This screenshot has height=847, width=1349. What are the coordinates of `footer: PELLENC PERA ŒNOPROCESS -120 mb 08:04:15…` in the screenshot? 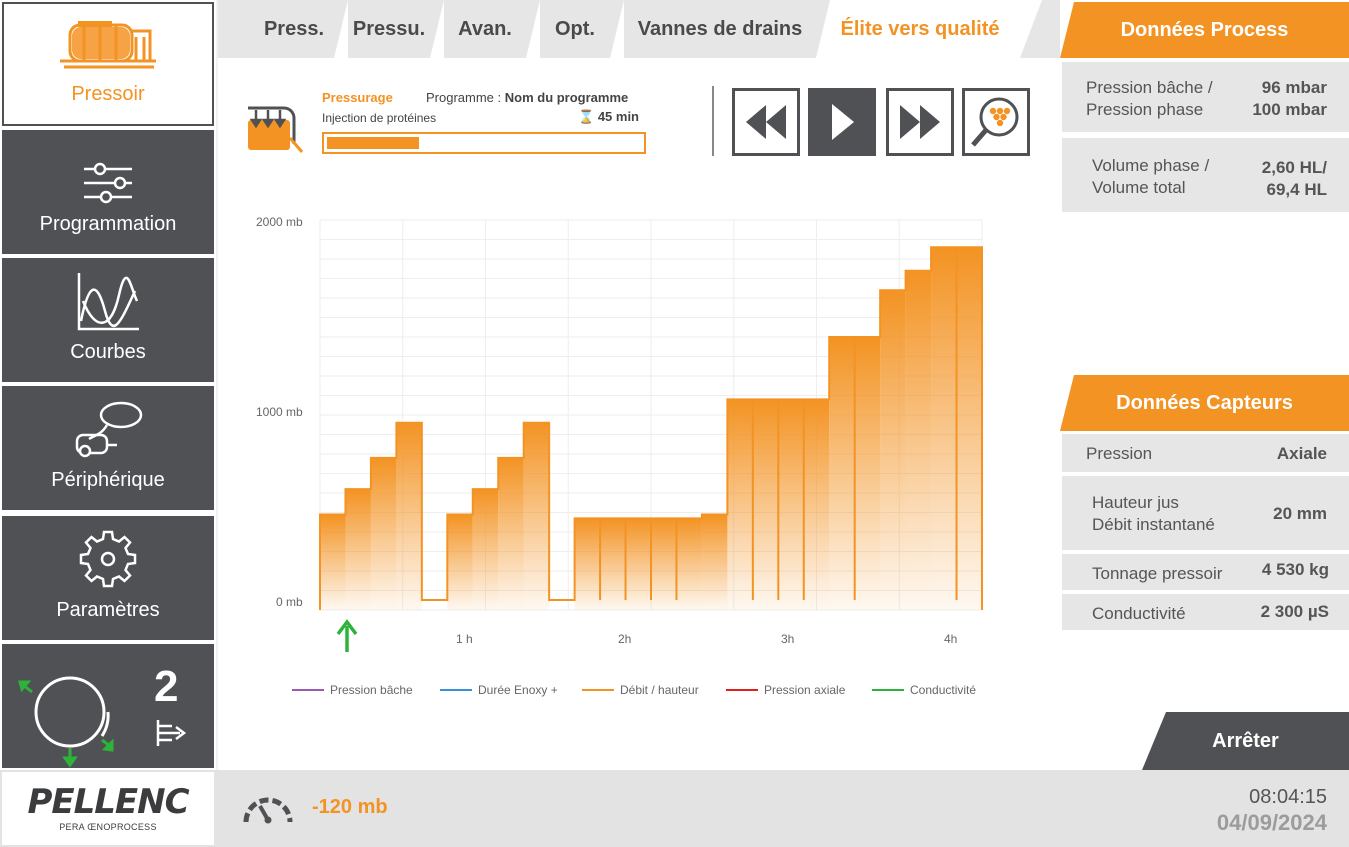 It's located at (674, 808).